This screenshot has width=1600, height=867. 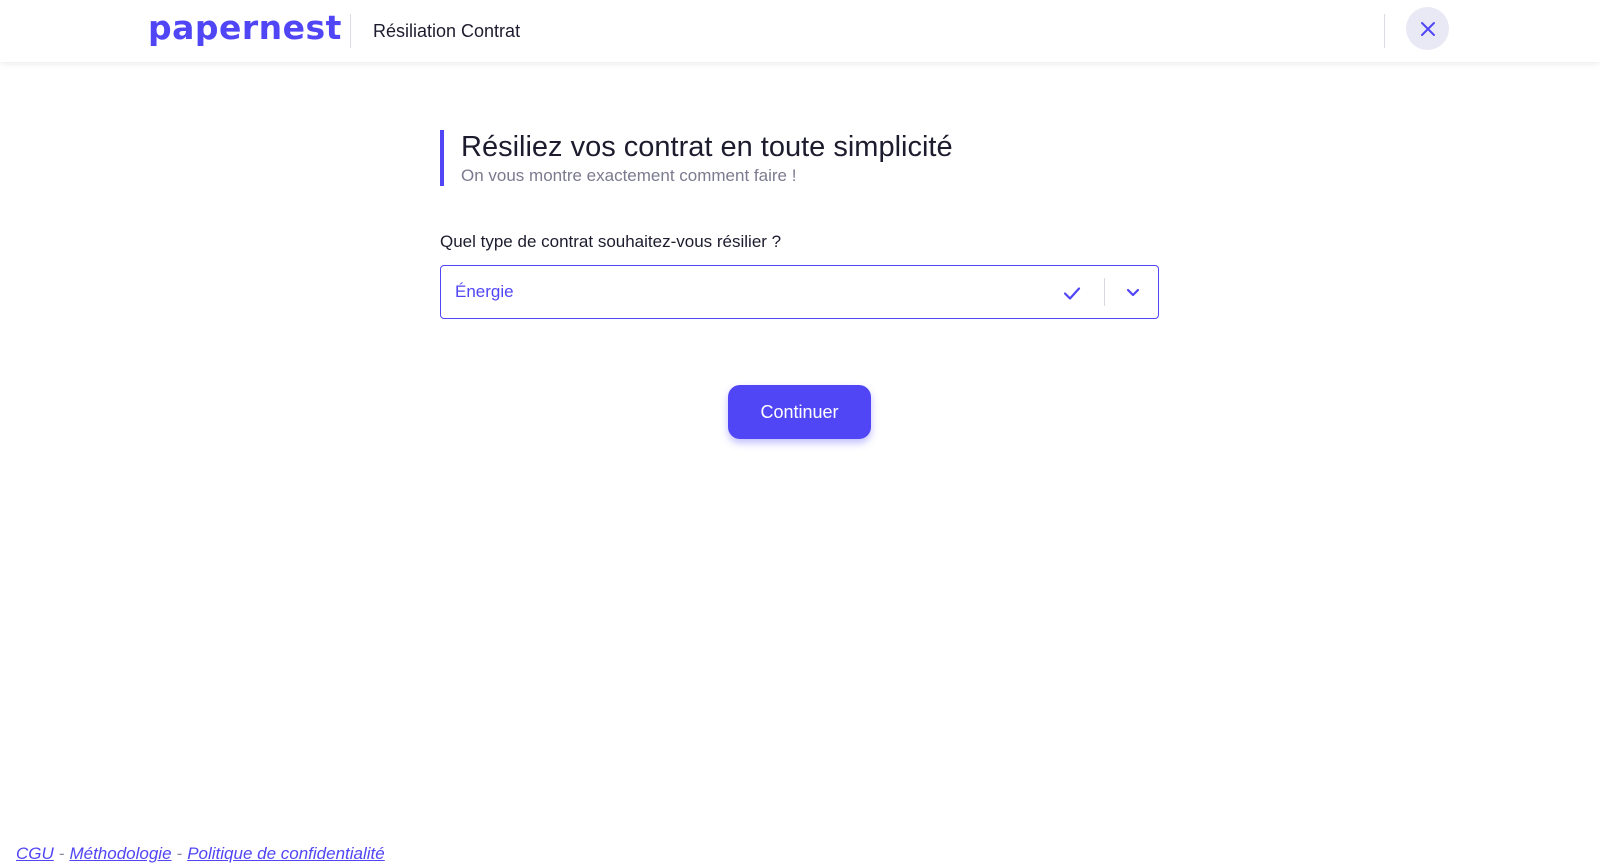 What do you see at coordinates (707, 147) in the screenshot?
I see `page-title: Résiliez vos contrat en toute simplicité` at bounding box center [707, 147].